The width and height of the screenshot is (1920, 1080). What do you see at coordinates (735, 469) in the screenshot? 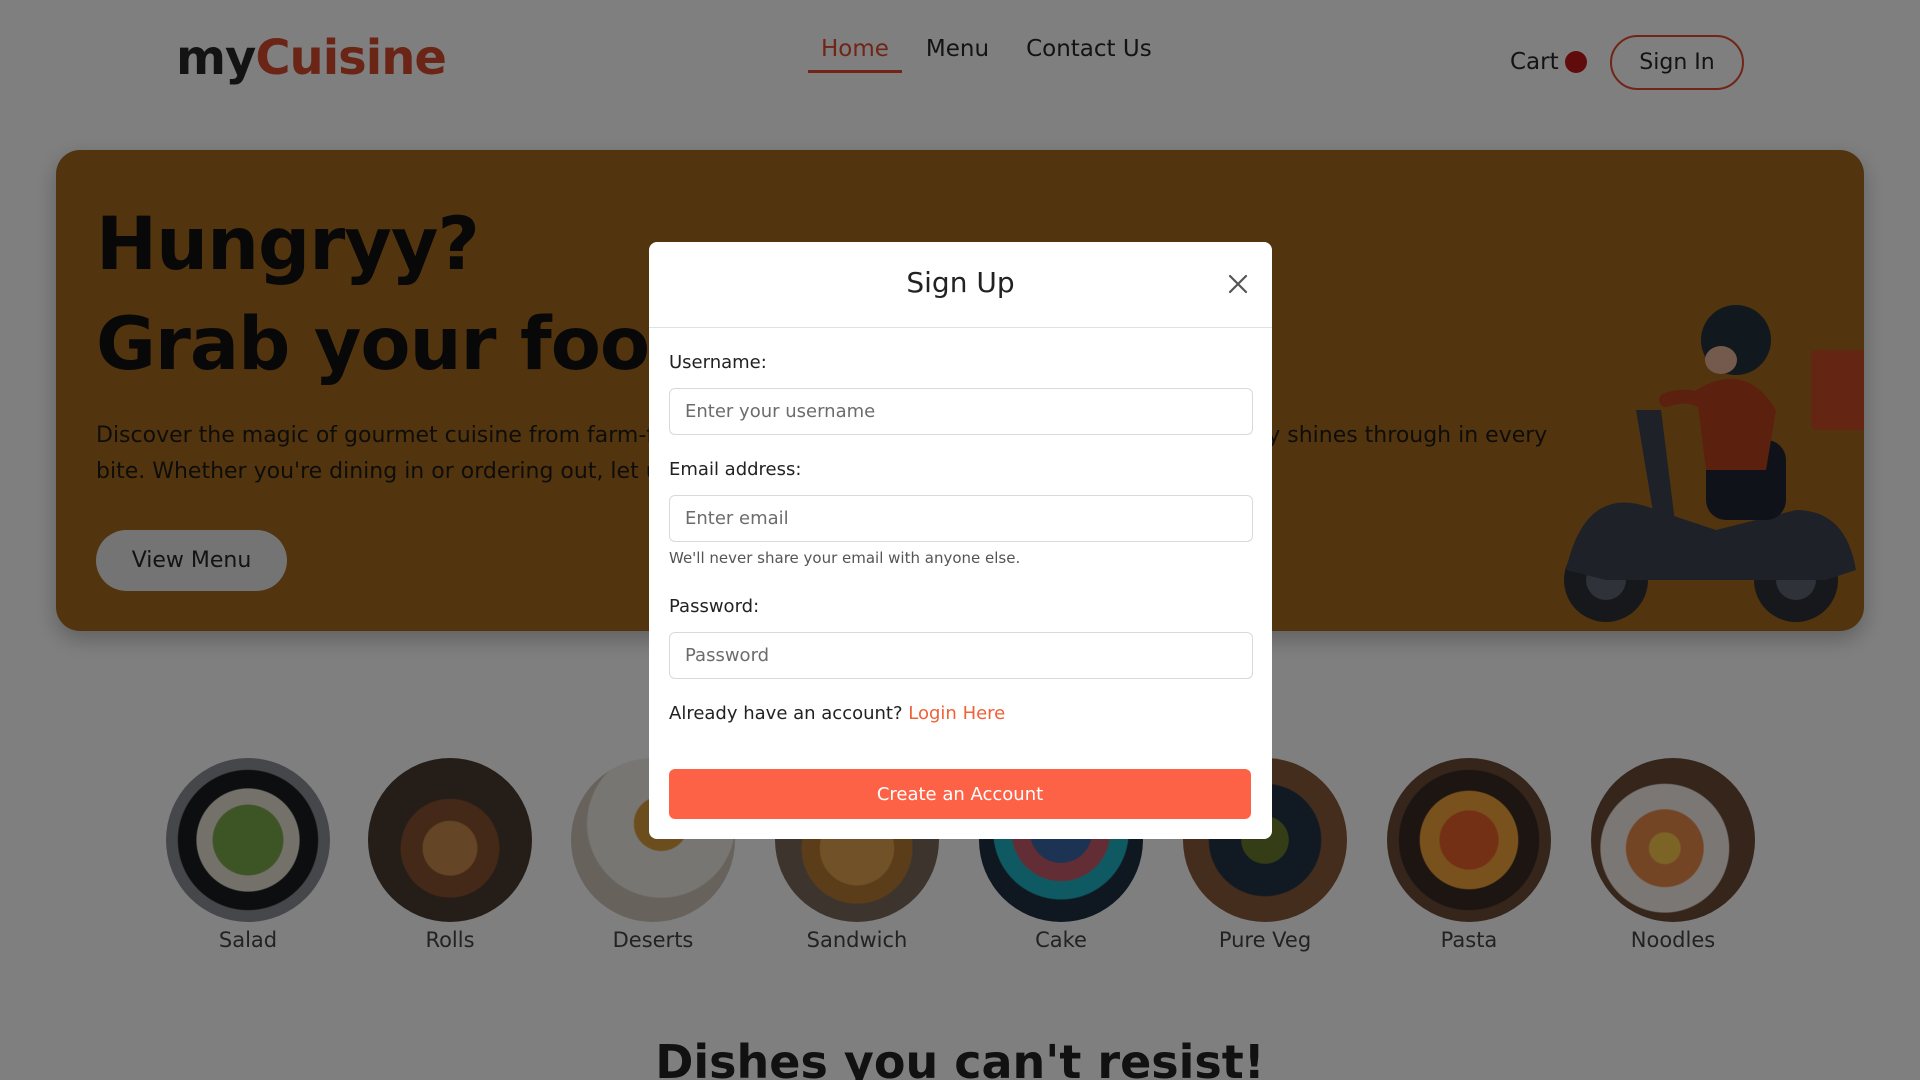
I see `email-label: Email address:` at bounding box center [735, 469].